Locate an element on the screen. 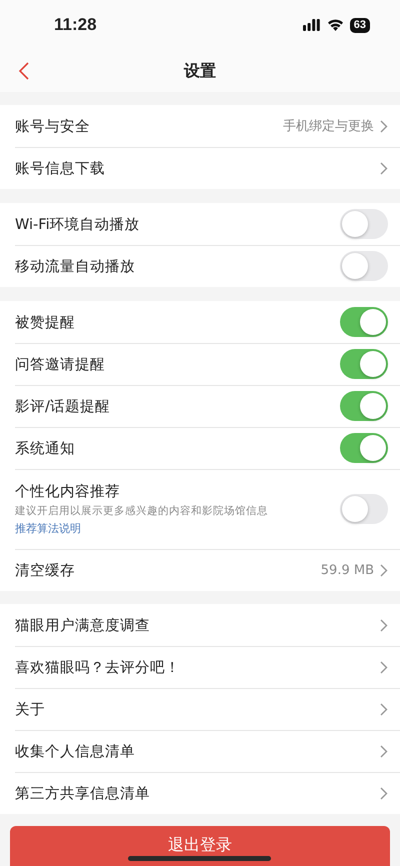  row-label: 清空缓存 is located at coordinates (45, 571).